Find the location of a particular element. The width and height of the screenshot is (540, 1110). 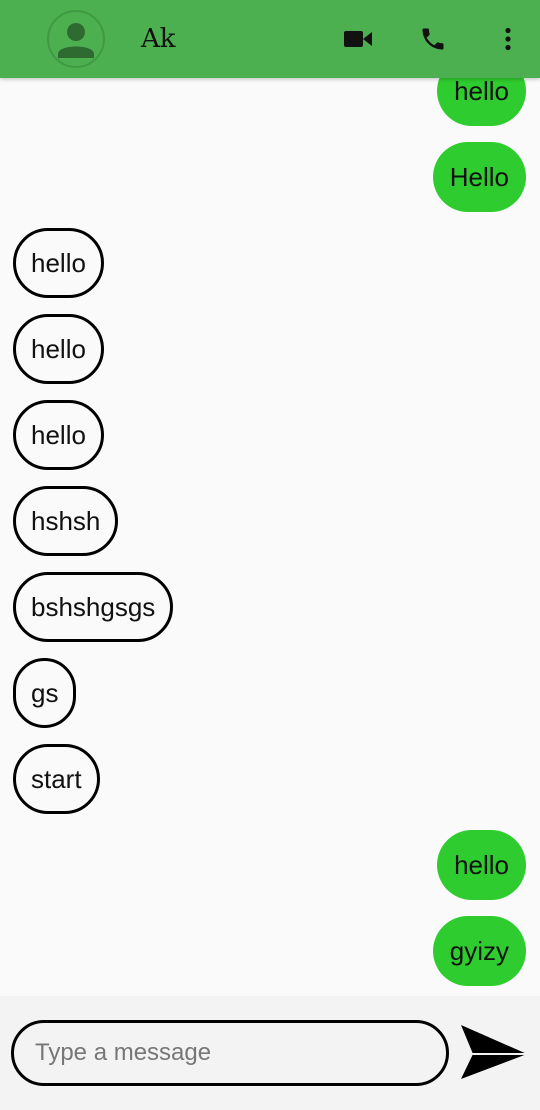

person-icon is located at coordinates (76, 40).